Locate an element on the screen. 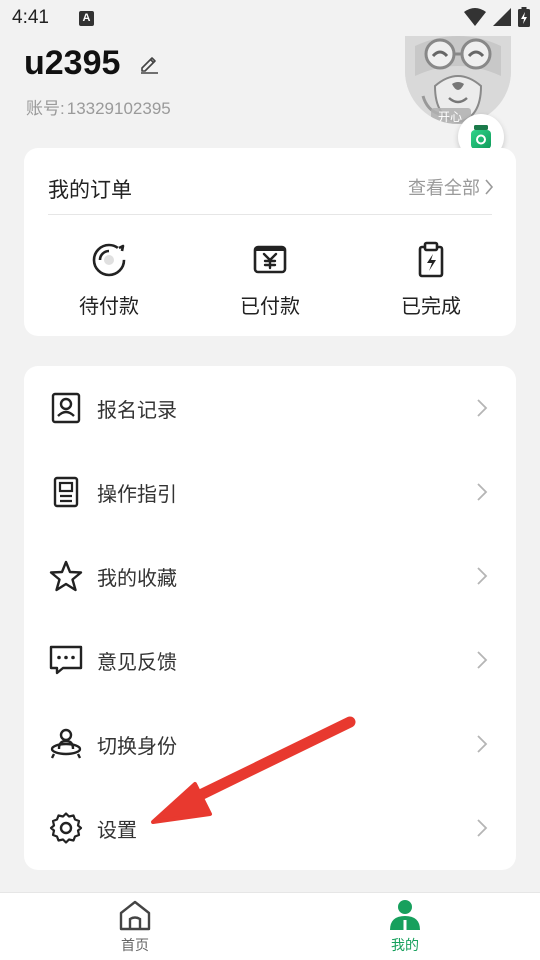 The height and width of the screenshot is (960, 540). signal-icon is located at coordinates (502, 17).